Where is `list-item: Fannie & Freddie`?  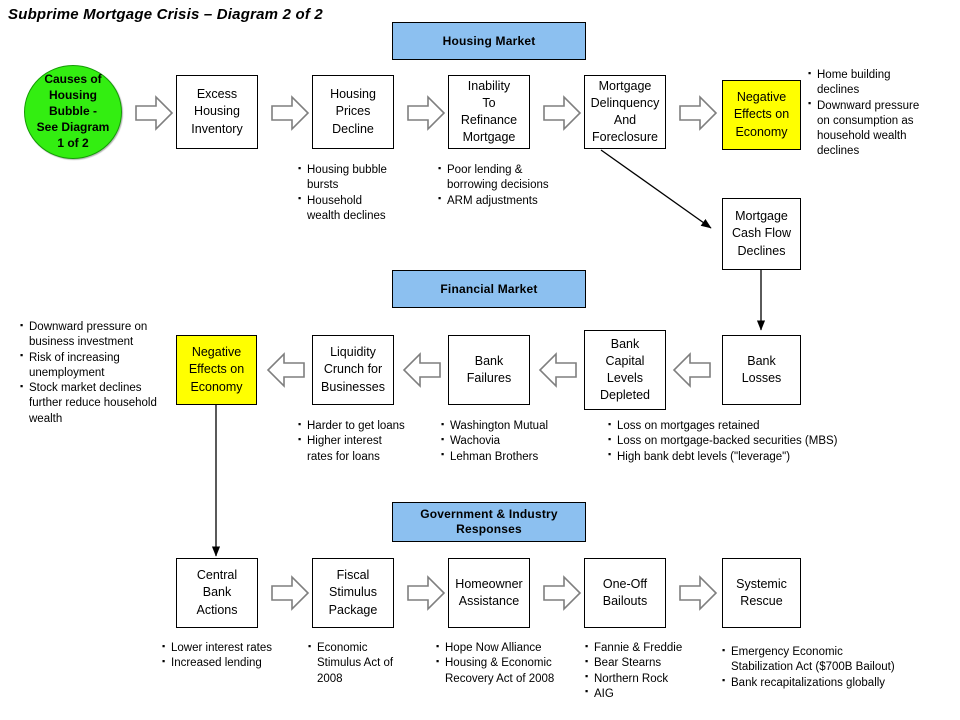
list-item: Fannie & Freddie is located at coordinates (647, 648).